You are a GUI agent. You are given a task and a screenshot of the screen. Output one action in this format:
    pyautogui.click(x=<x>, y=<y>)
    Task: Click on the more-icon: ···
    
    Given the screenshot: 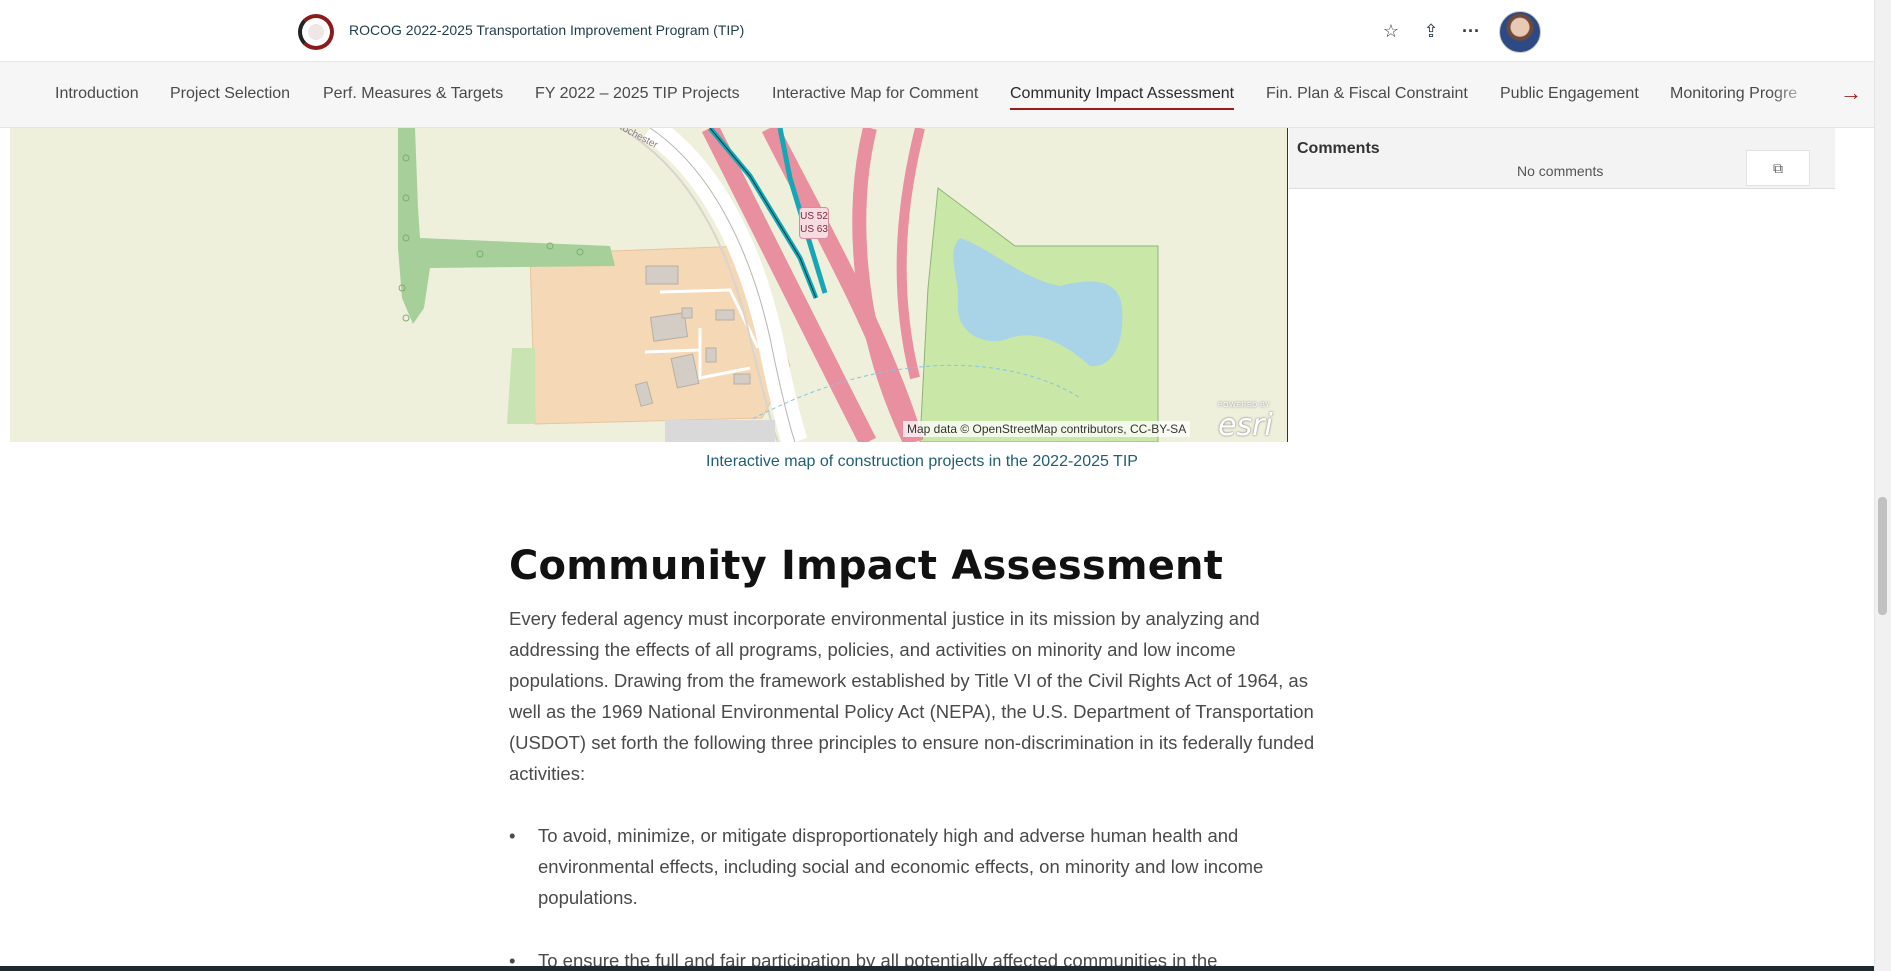 What is the action you would take?
    pyautogui.click(x=1471, y=31)
    